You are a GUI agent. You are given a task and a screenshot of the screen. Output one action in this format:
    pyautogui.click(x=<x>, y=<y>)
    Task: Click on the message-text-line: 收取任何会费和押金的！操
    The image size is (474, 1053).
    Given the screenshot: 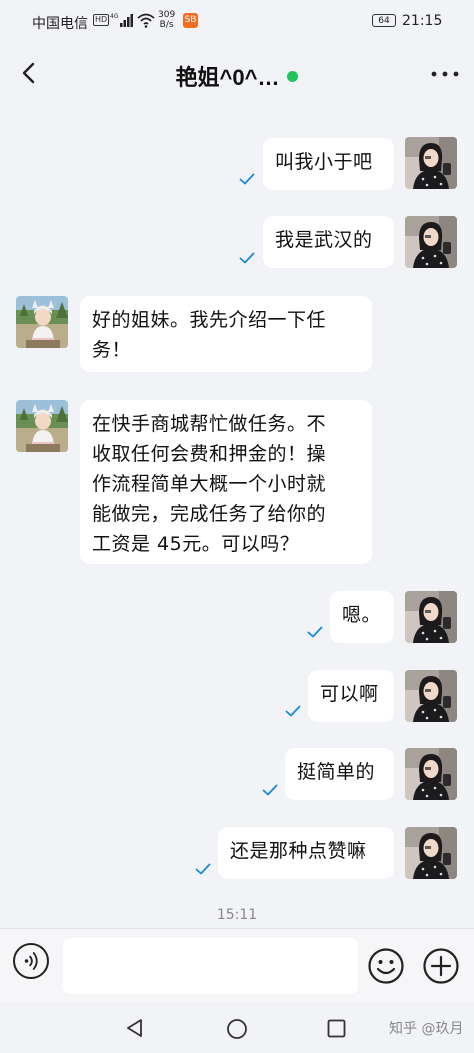 What is the action you would take?
    pyautogui.click(x=209, y=454)
    